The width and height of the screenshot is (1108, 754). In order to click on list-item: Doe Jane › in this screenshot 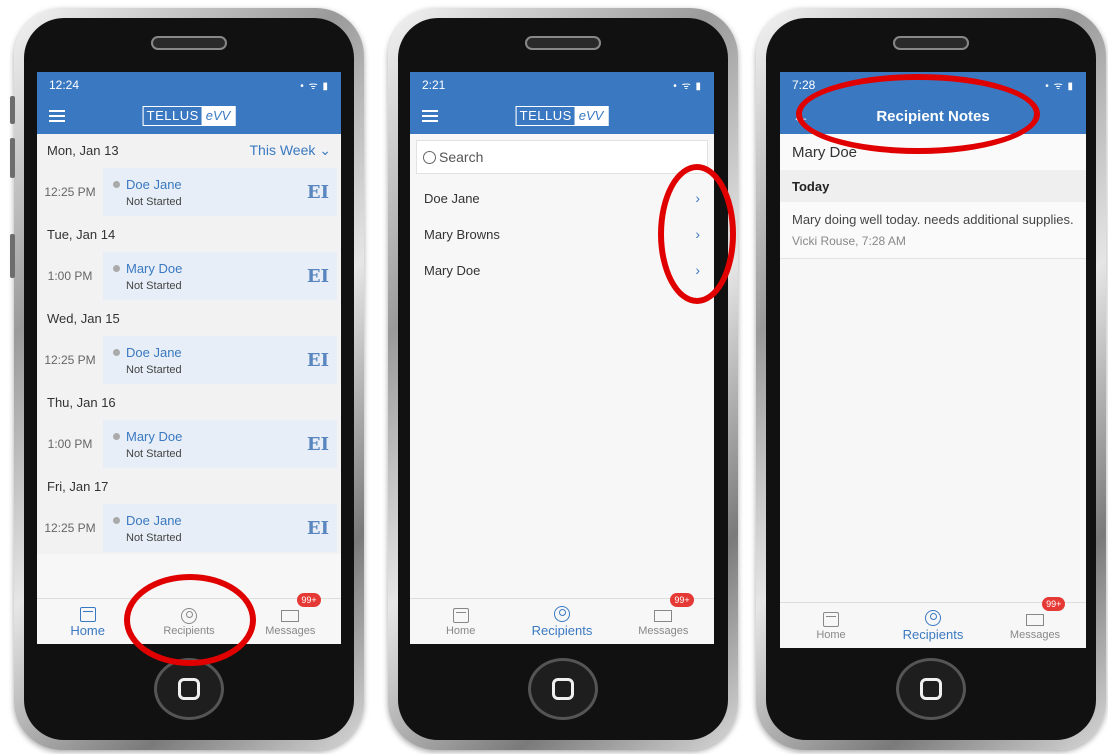, I will do `click(562, 198)`.